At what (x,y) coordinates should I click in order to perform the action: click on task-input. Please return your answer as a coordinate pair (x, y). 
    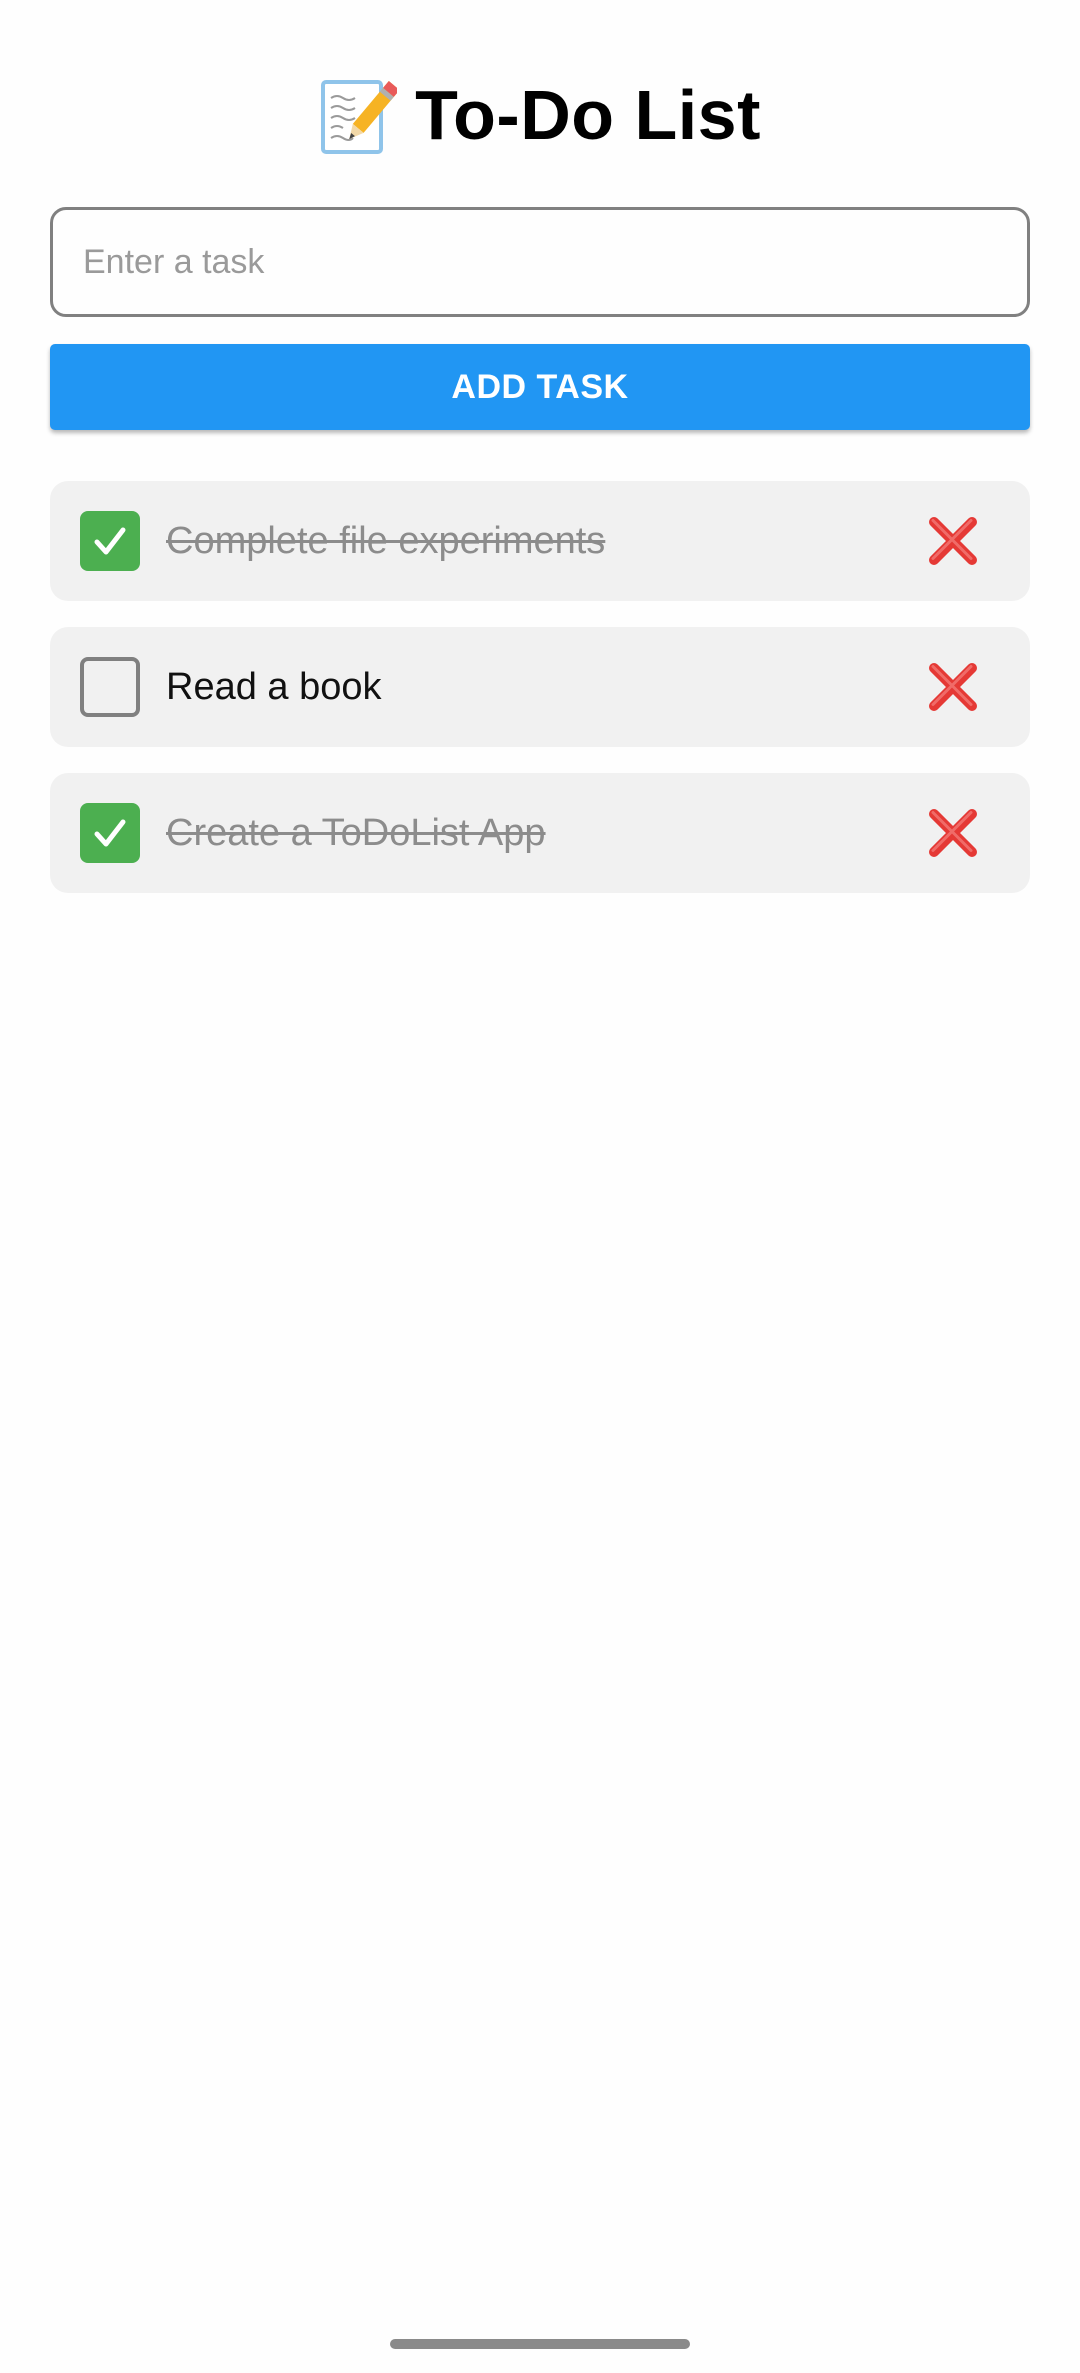
    Looking at the image, I should click on (540, 262).